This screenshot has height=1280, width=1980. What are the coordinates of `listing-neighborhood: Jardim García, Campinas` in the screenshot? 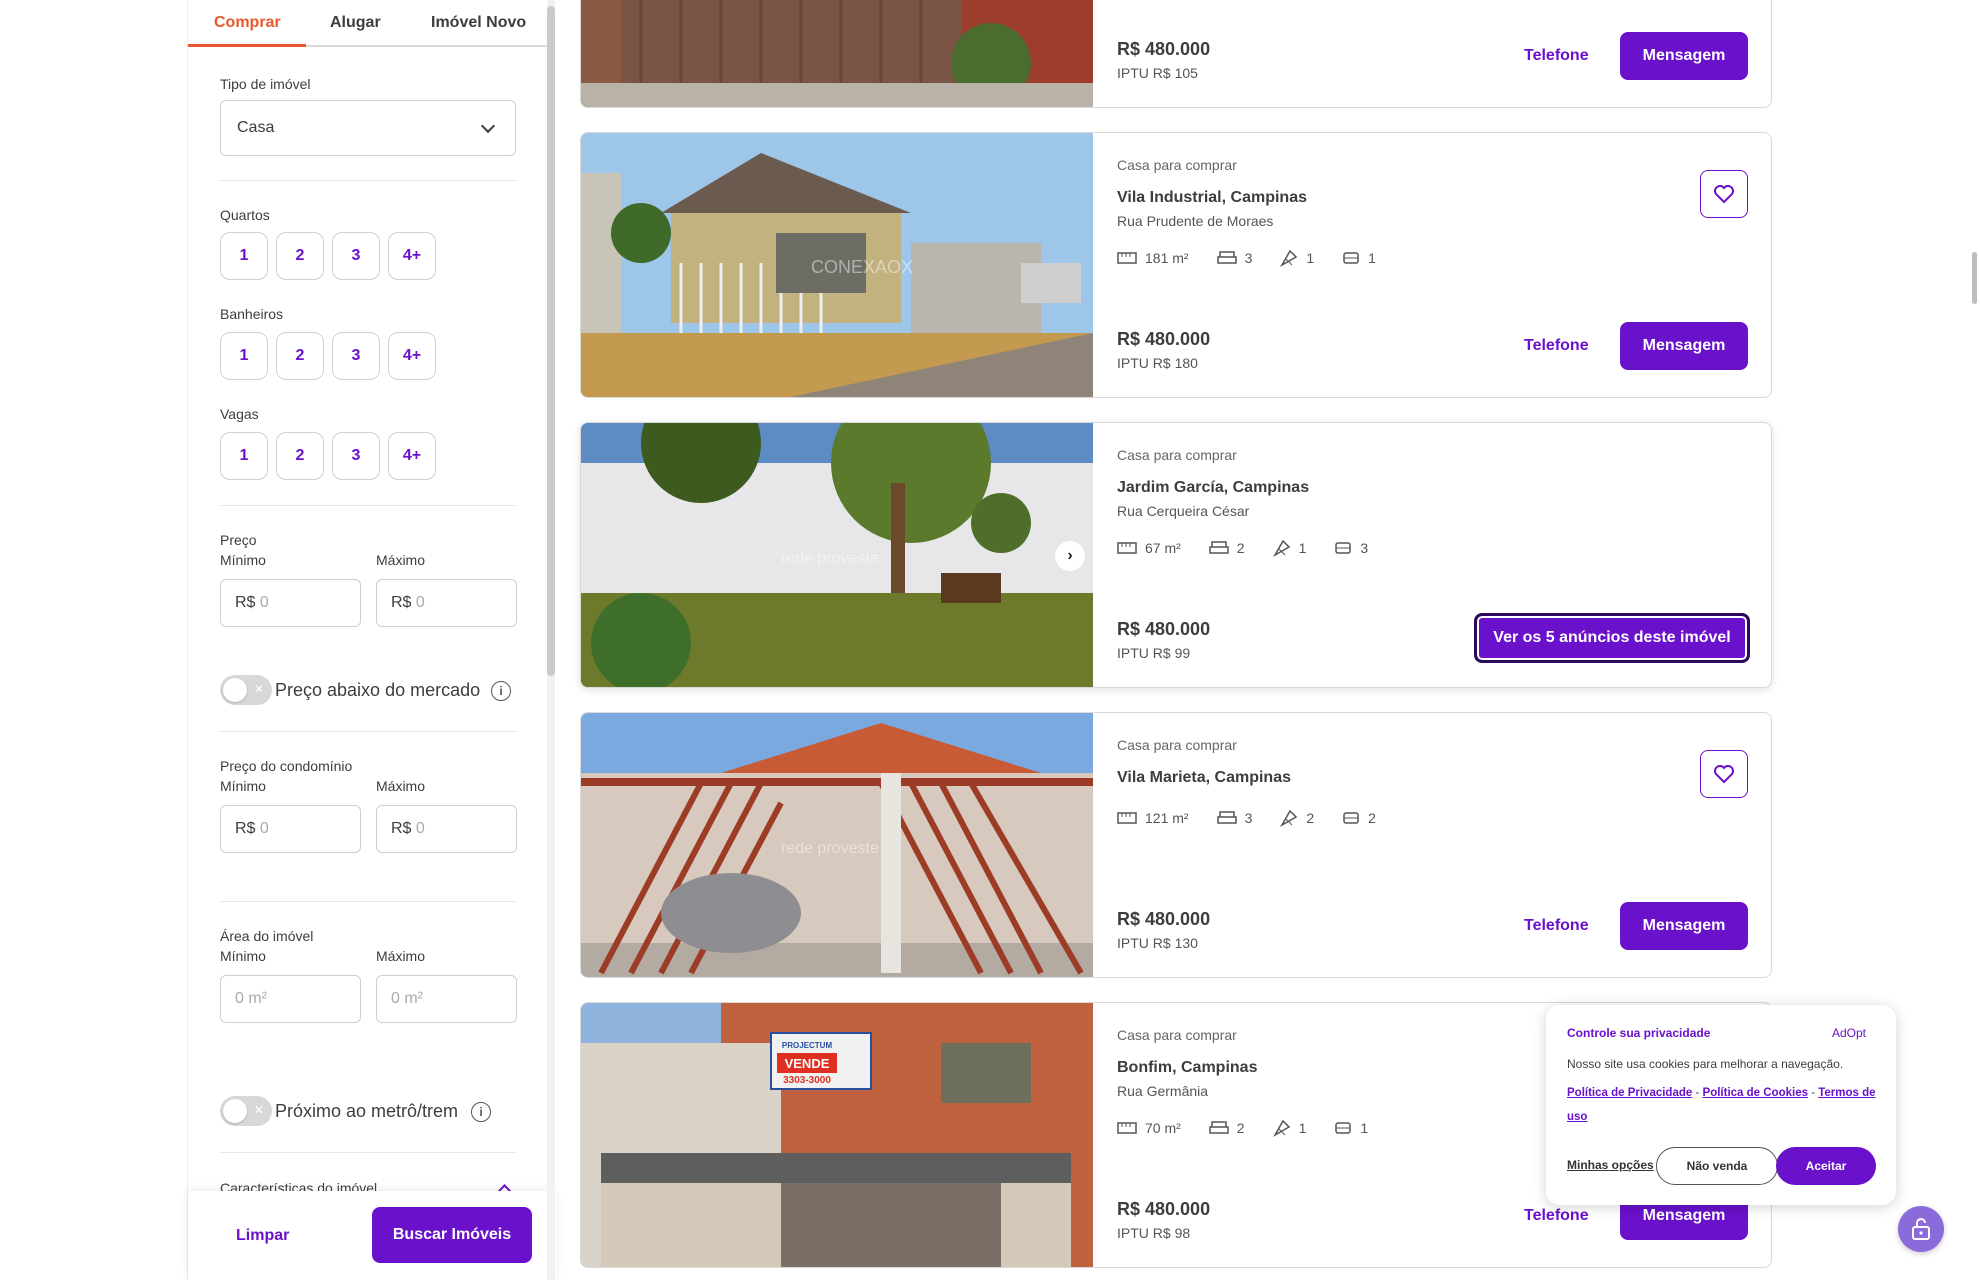 It's located at (1213, 488).